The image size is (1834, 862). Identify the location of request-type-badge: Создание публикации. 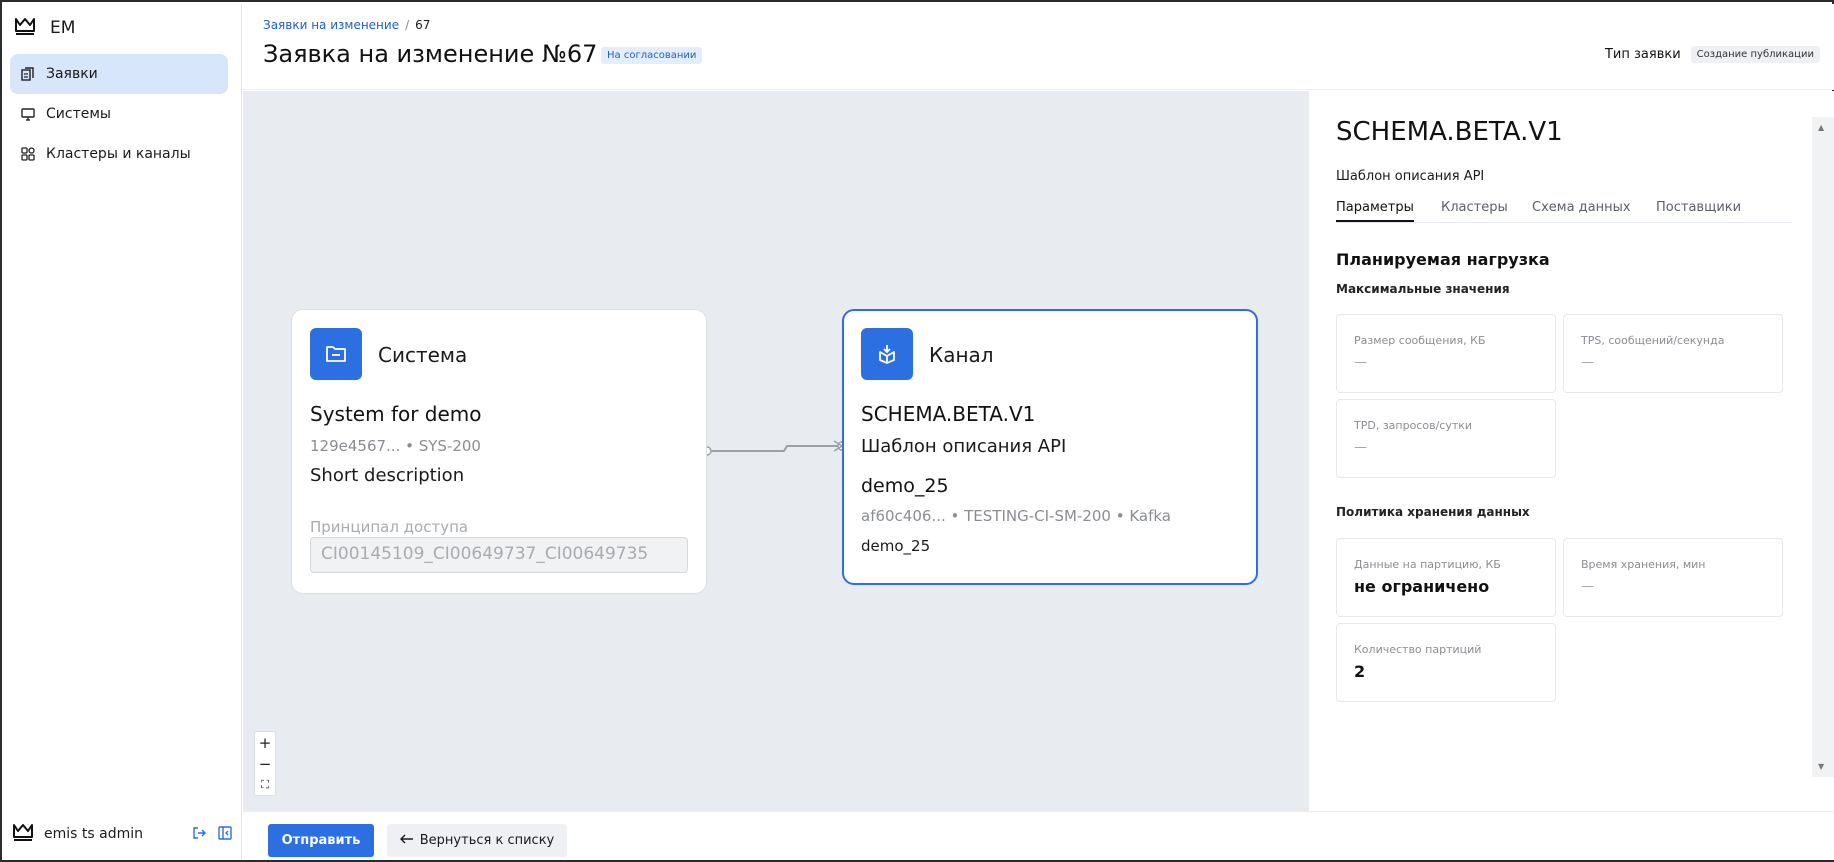
(1755, 54).